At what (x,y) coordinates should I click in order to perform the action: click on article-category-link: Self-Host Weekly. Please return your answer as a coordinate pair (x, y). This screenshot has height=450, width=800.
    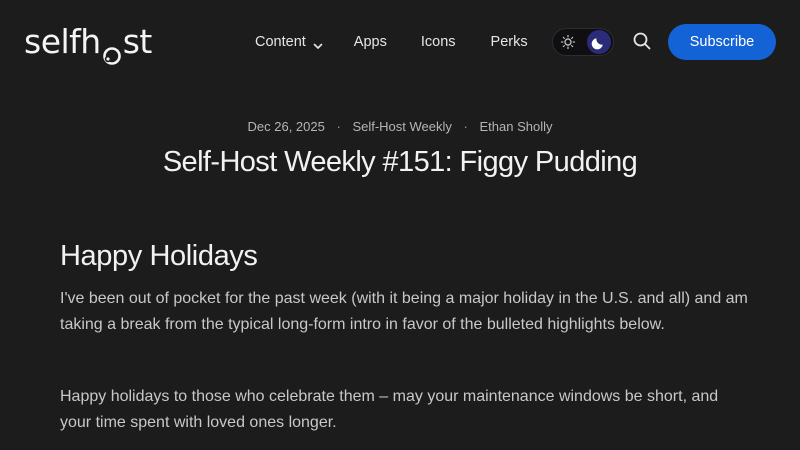
    Looking at the image, I should click on (401, 126).